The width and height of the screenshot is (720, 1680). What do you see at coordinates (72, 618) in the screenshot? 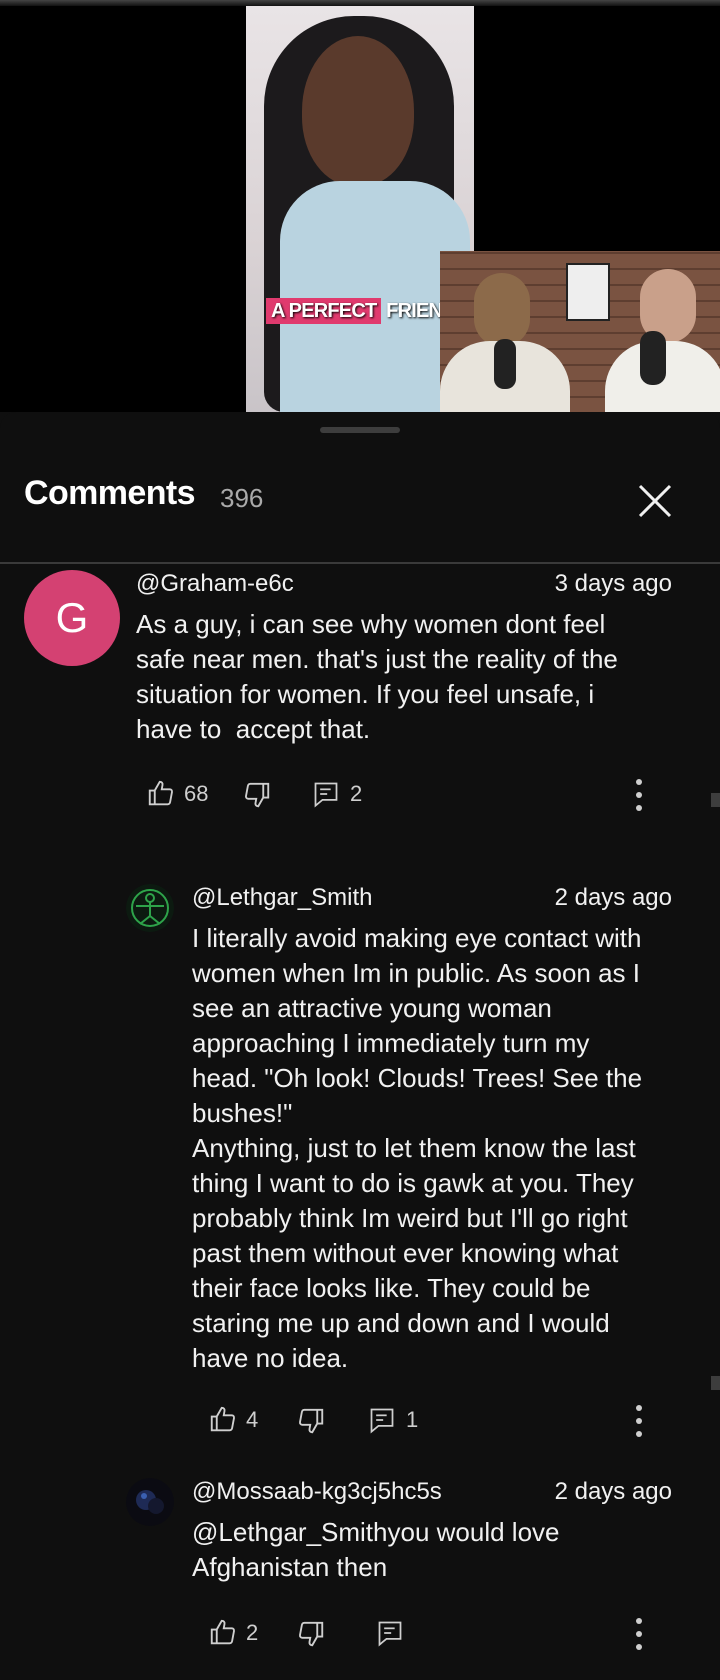
I see `avatar: G` at bounding box center [72, 618].